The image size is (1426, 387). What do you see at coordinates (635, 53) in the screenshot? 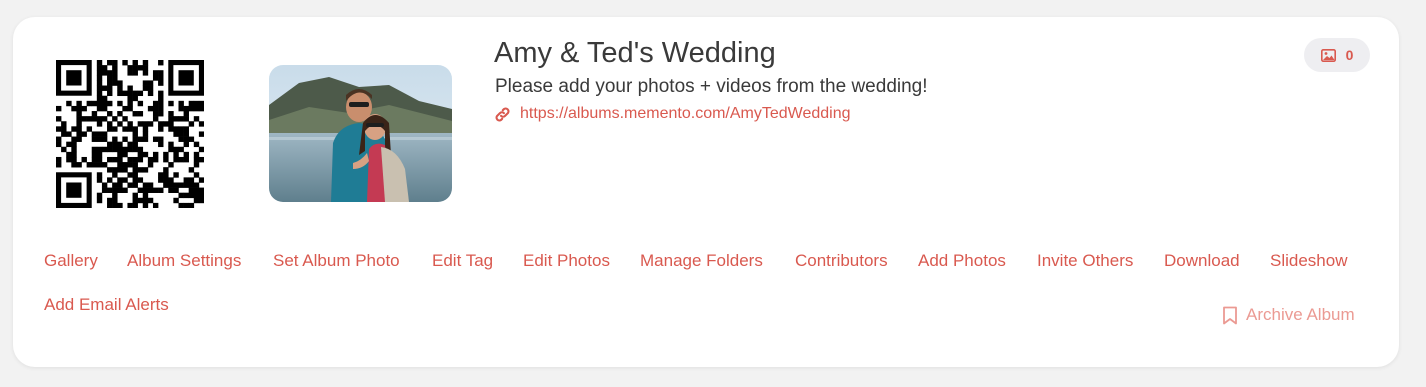
I see `album-title: Amy & Ted's Wedding` at bounding box center [635, 53].